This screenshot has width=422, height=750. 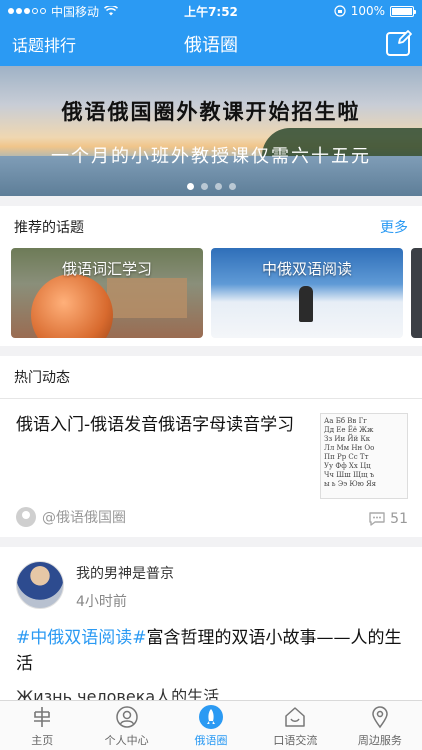 I want to click on status-left: 中国移动, so click(x=63, y=11).